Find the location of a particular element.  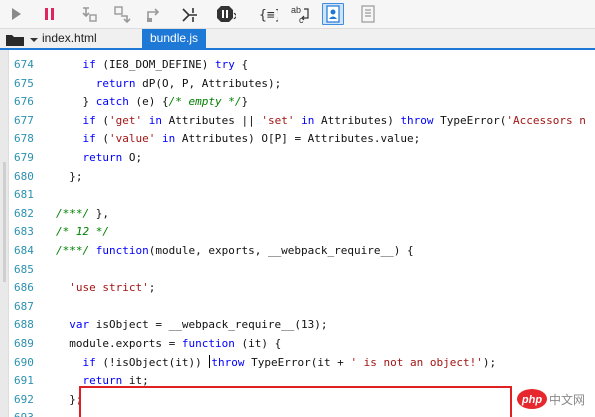

just-my-code-icon is located at coordinates (333, 14).